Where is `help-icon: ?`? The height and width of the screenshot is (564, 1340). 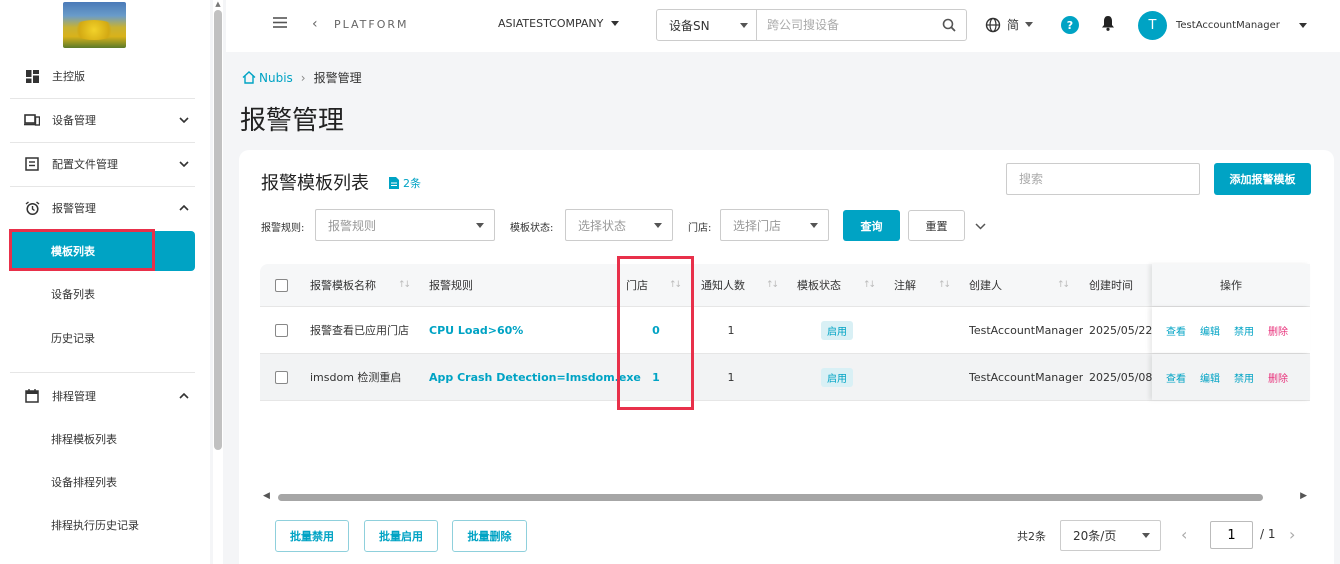 help-icon: ? is located at coordinates (1070, 25).